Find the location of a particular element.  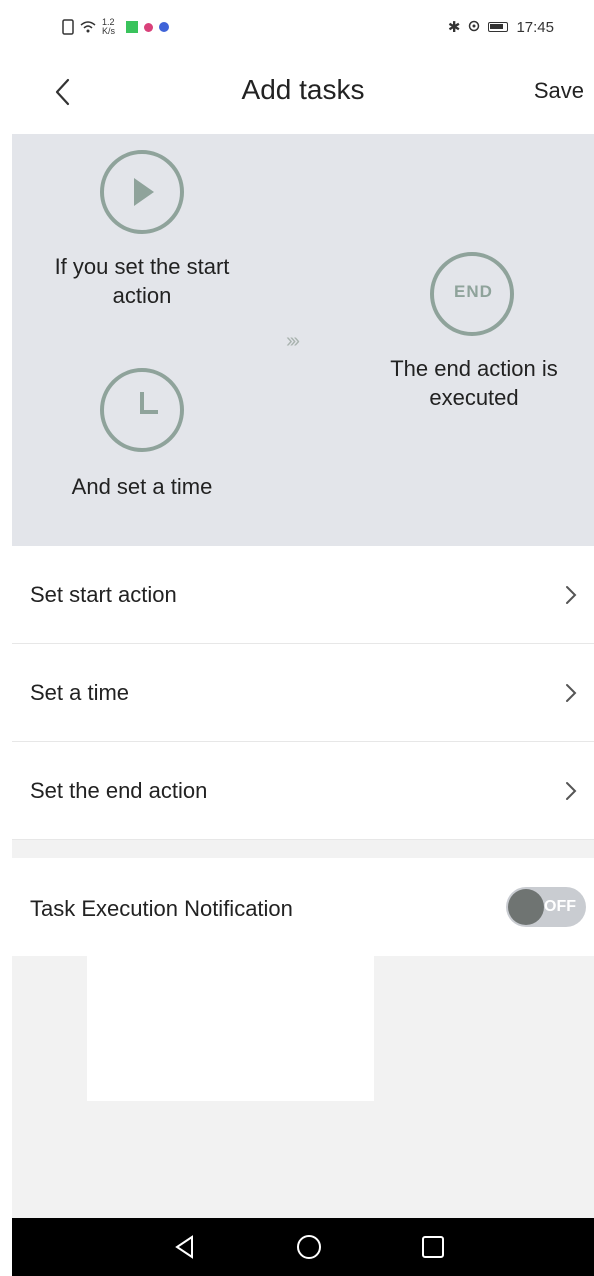

end-circle: END is located at coordinates (472, 294).